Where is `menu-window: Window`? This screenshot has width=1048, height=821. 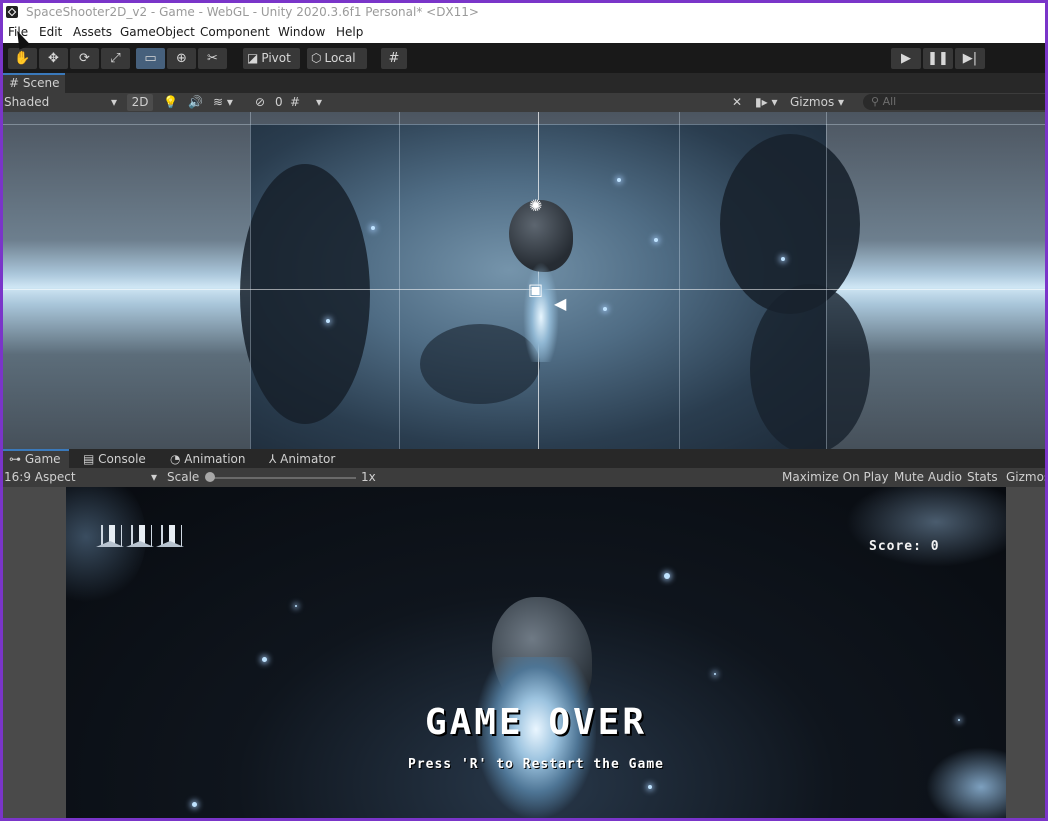
menu-window: Window is located at coordinates (301, 32).